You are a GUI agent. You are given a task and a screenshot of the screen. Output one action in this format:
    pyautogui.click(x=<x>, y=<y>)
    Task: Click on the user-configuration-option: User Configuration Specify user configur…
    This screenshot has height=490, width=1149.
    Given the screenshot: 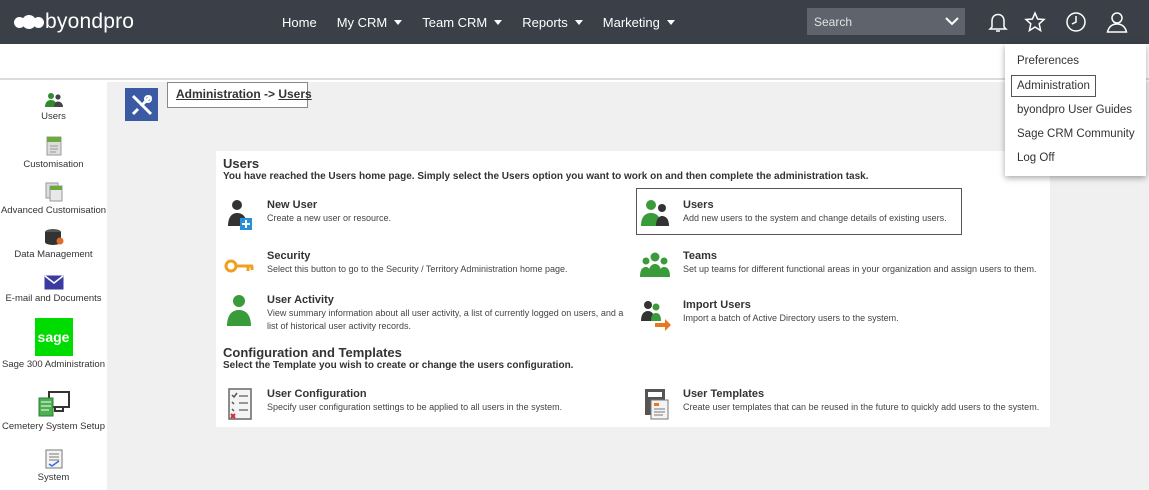 What is the action you would take?
    pyautogui.click(x=423, y=404)
    